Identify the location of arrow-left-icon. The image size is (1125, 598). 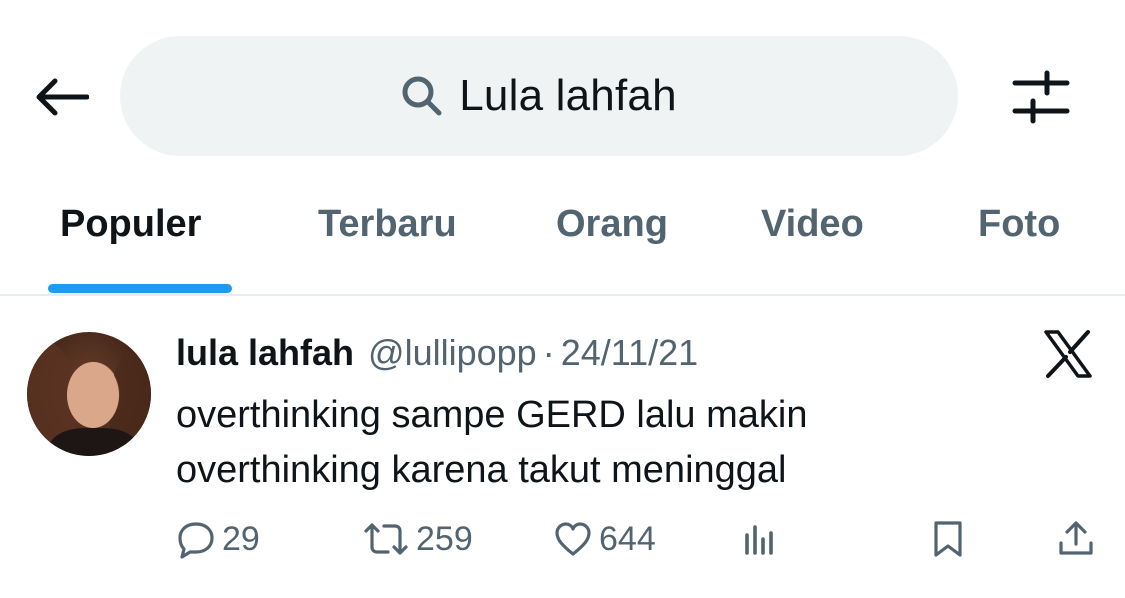
(62, 97).